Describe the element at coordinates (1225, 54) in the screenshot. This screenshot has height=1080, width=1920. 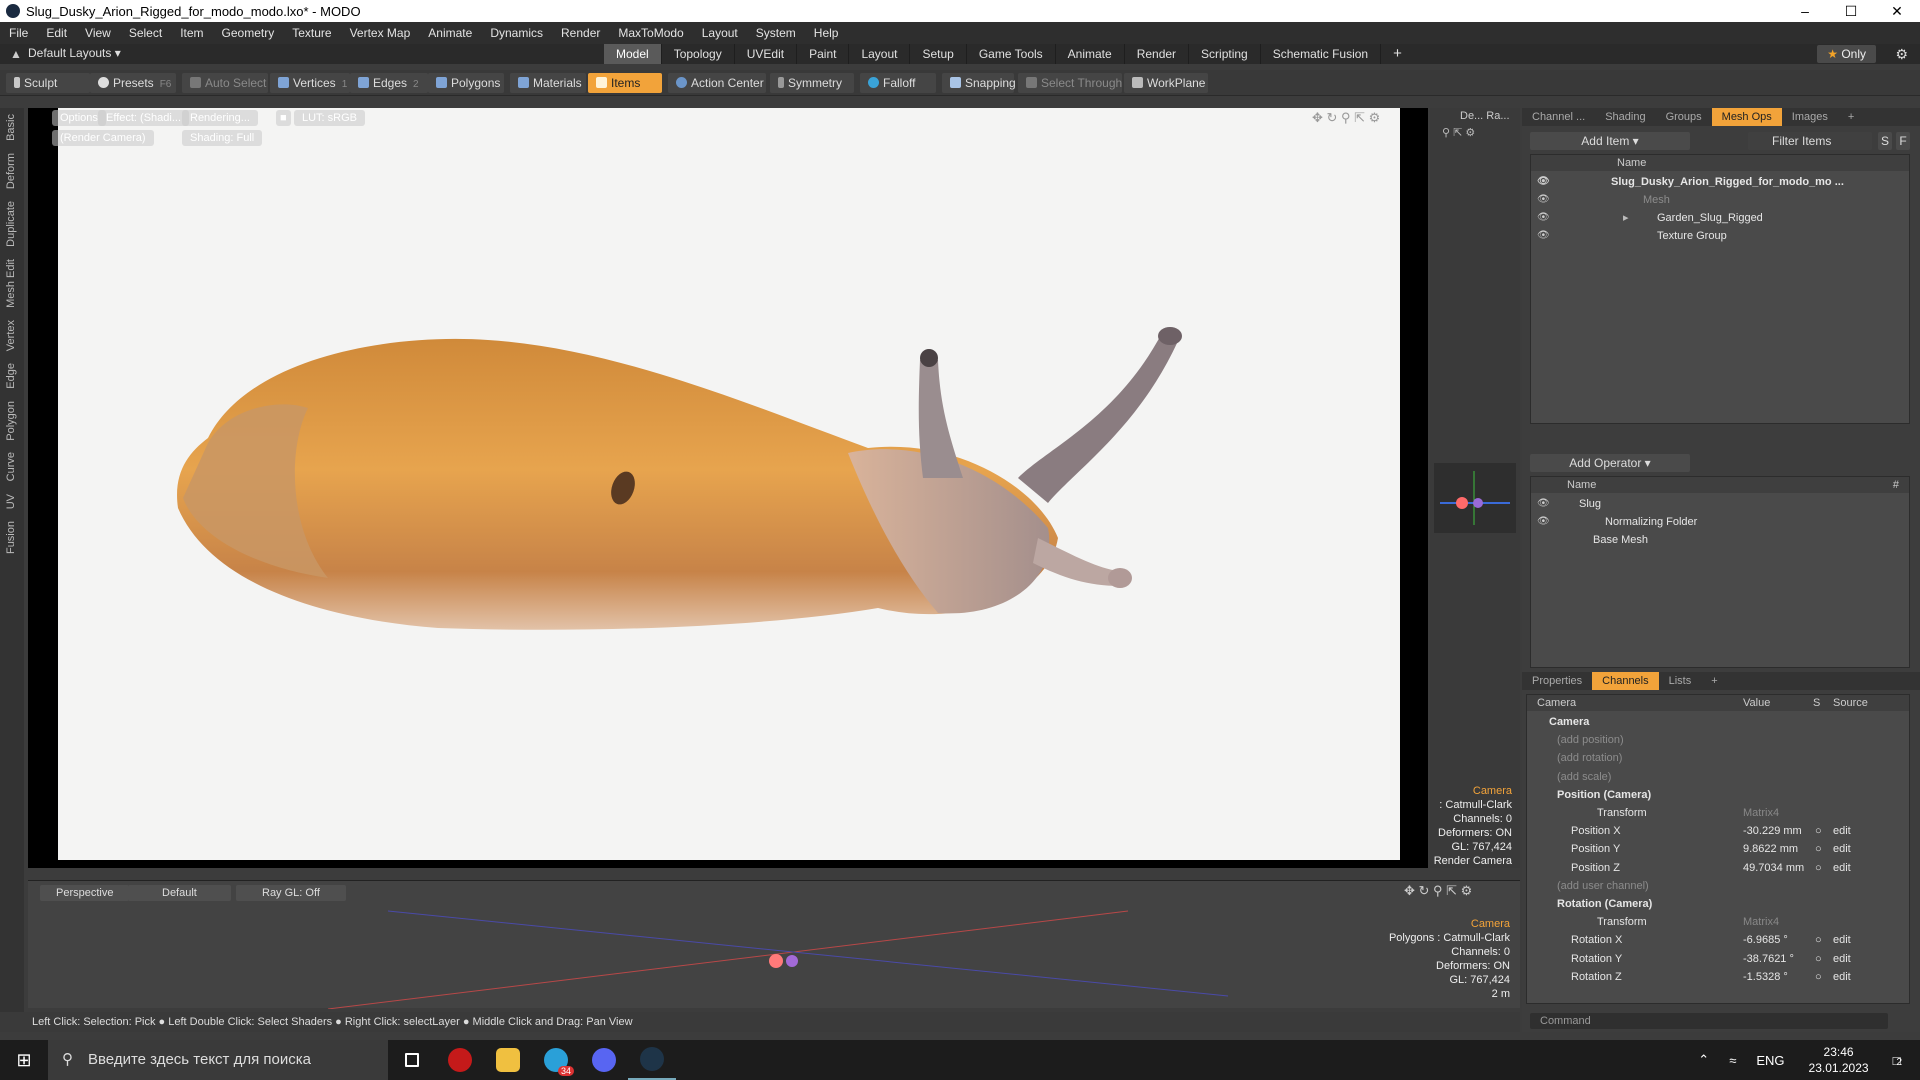
I see `tab-scripting: Scripting` at that location.